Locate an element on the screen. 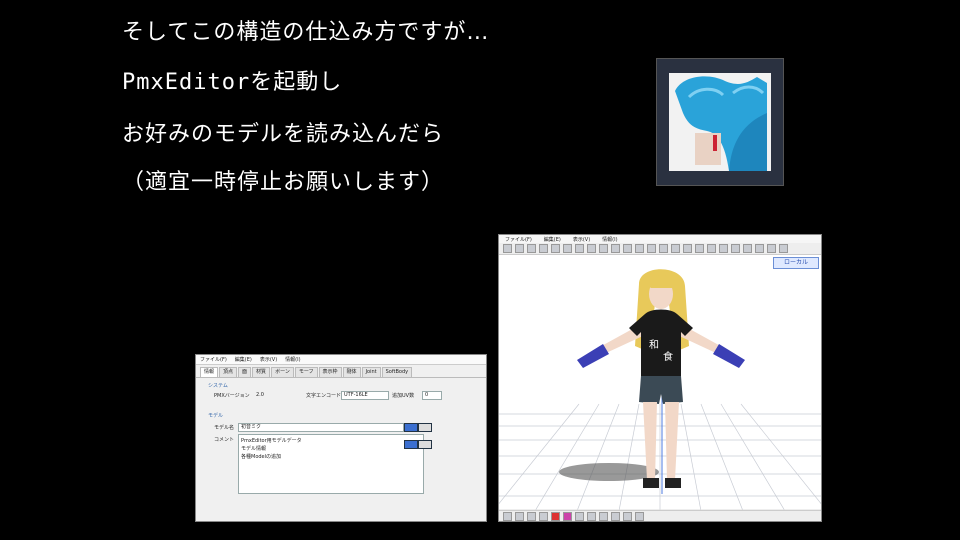 The image size is (960, 540). group-system-label: システム is located at coordinates (218, 386).